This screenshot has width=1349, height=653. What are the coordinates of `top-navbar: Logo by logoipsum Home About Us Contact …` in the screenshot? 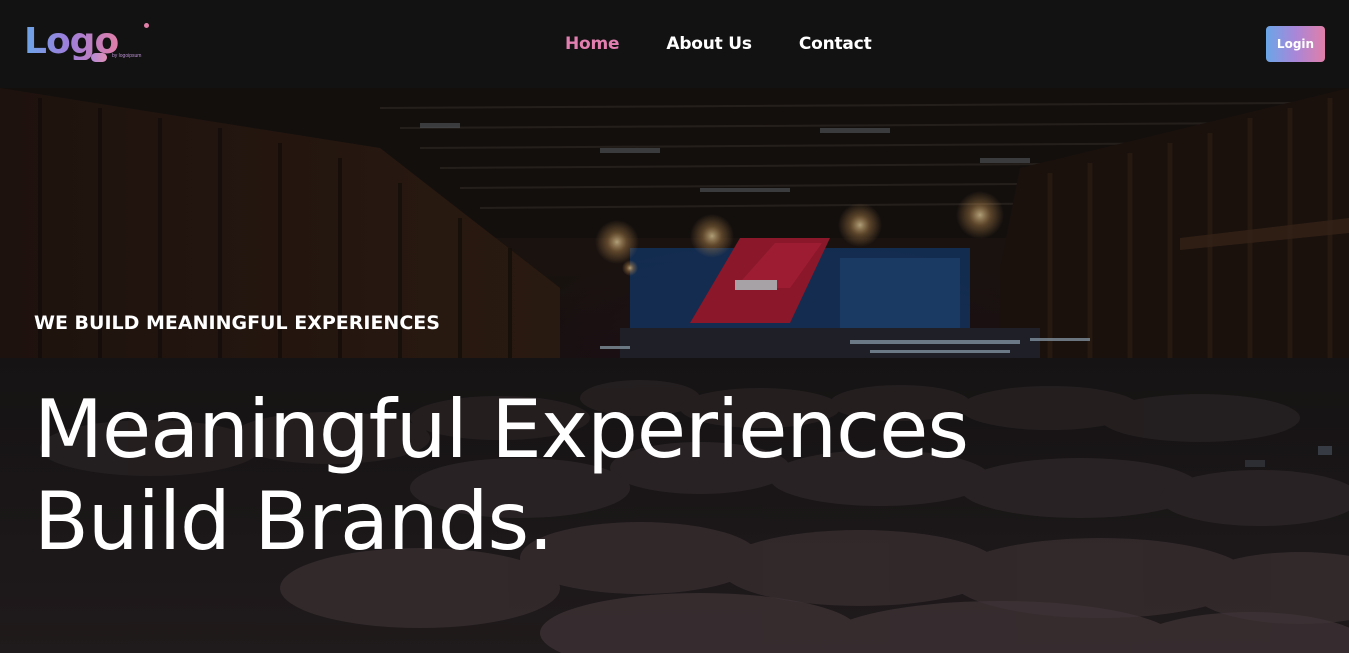 It's located at (674, 44).